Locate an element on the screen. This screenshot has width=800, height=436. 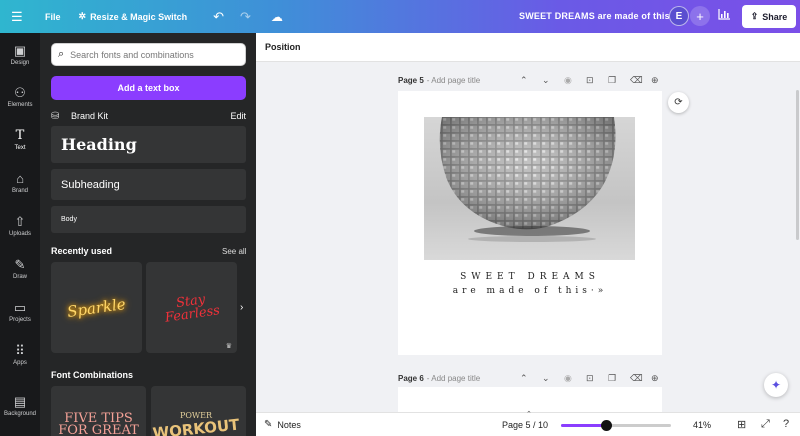
font-combinations-title: Font Combinations is located at coordinates (92, 375).